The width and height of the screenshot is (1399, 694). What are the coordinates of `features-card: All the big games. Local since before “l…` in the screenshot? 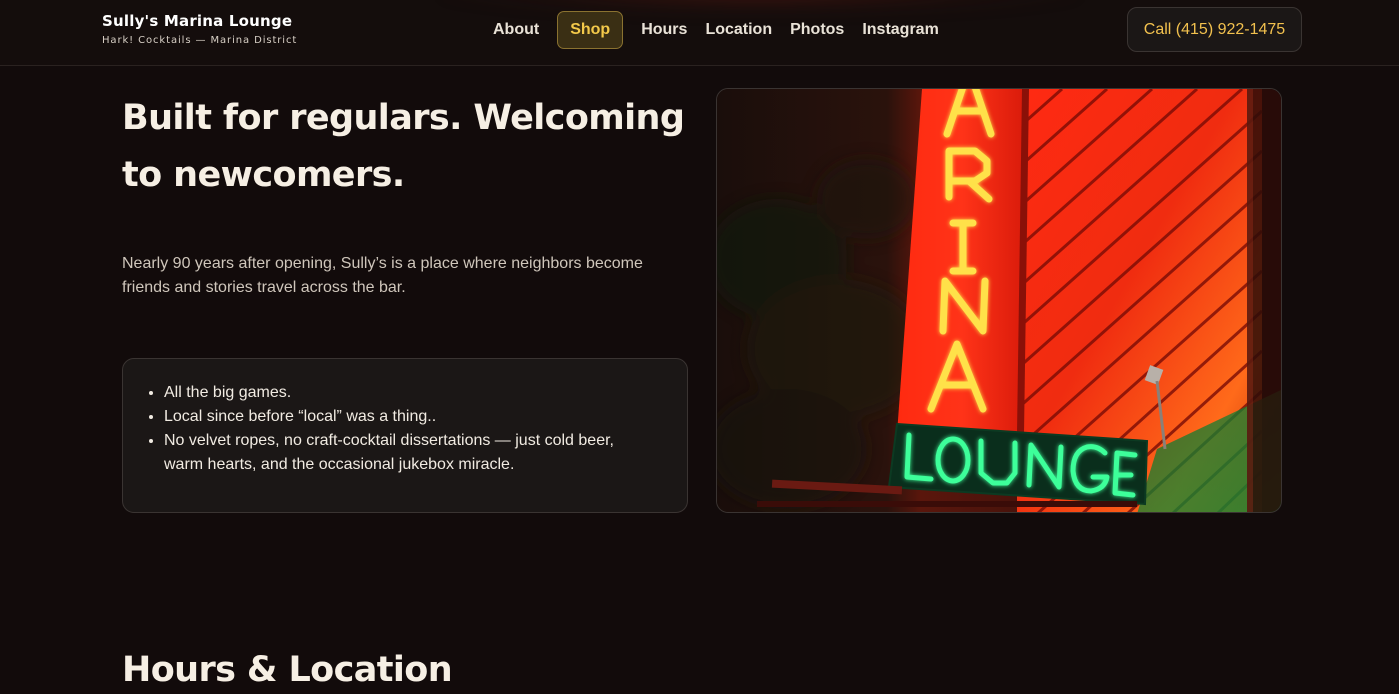 It's located at (405, 435).